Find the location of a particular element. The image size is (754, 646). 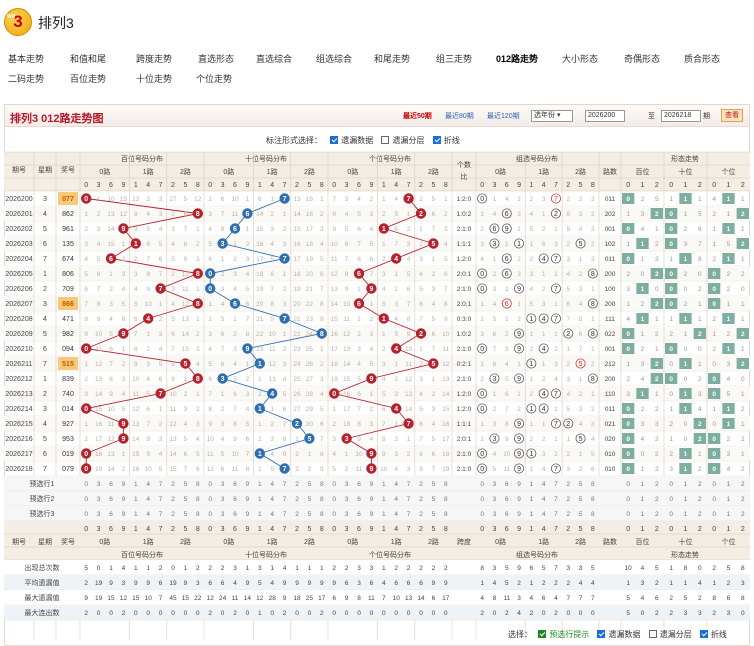

digit-header: 0 is located at coordinates (86, 185).